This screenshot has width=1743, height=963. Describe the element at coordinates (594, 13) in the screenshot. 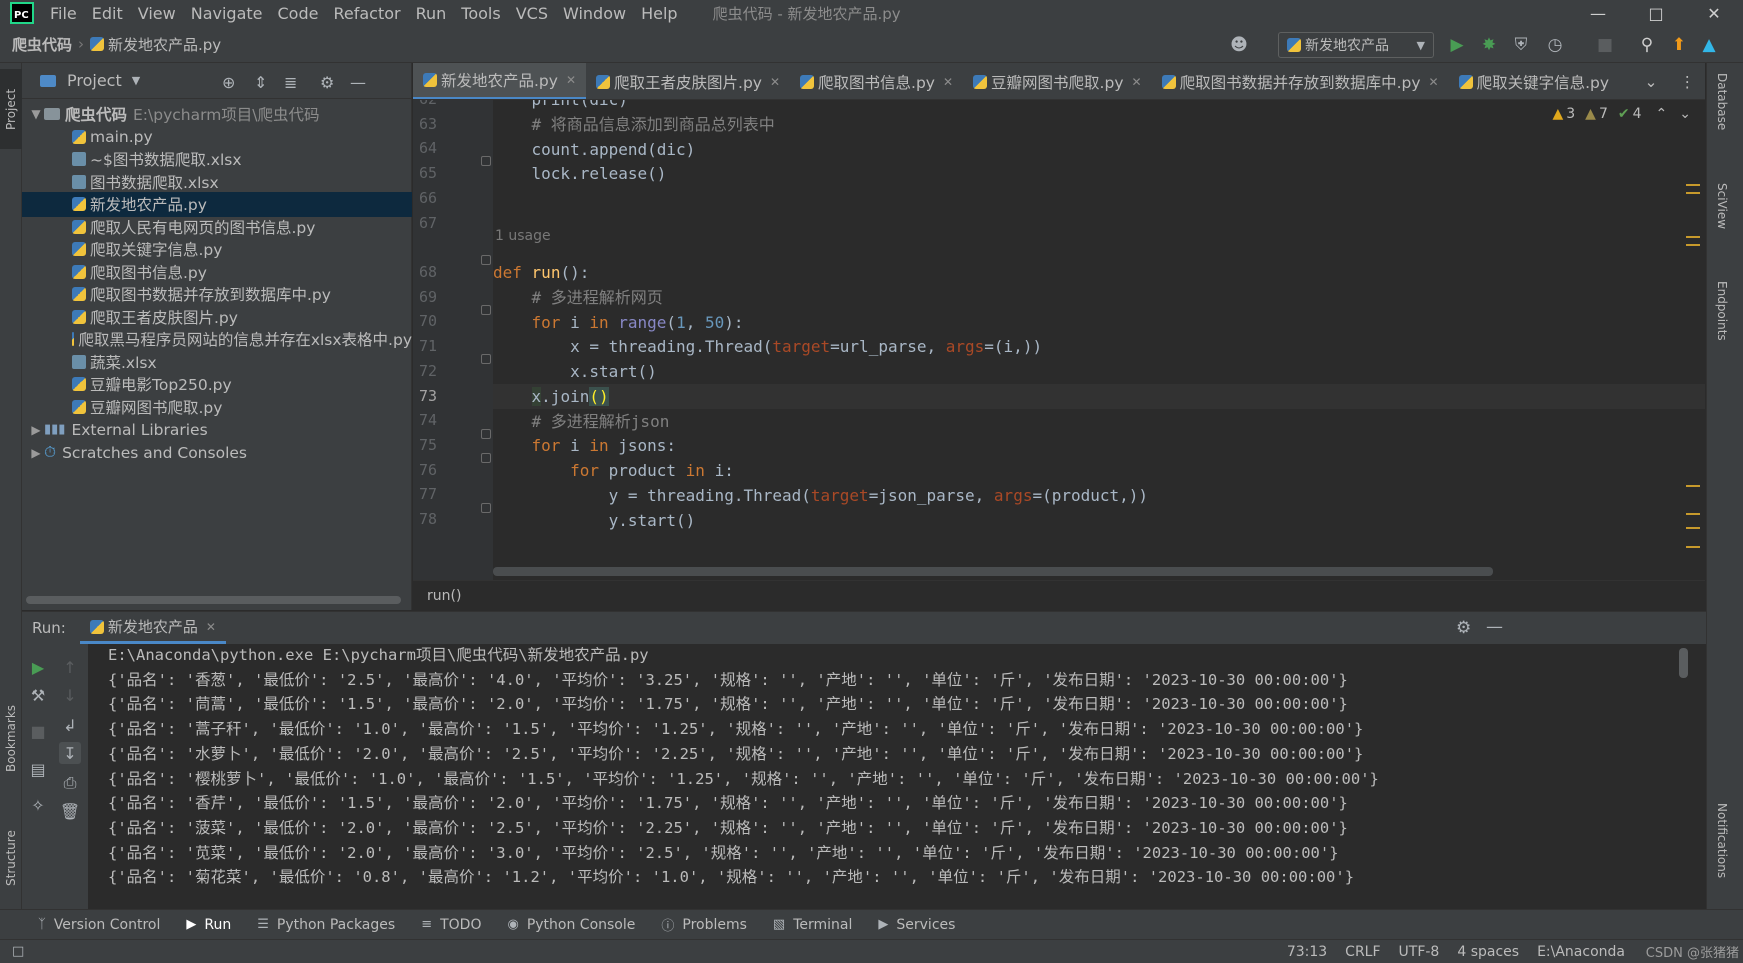

I see `menu-window: Window` at that location.